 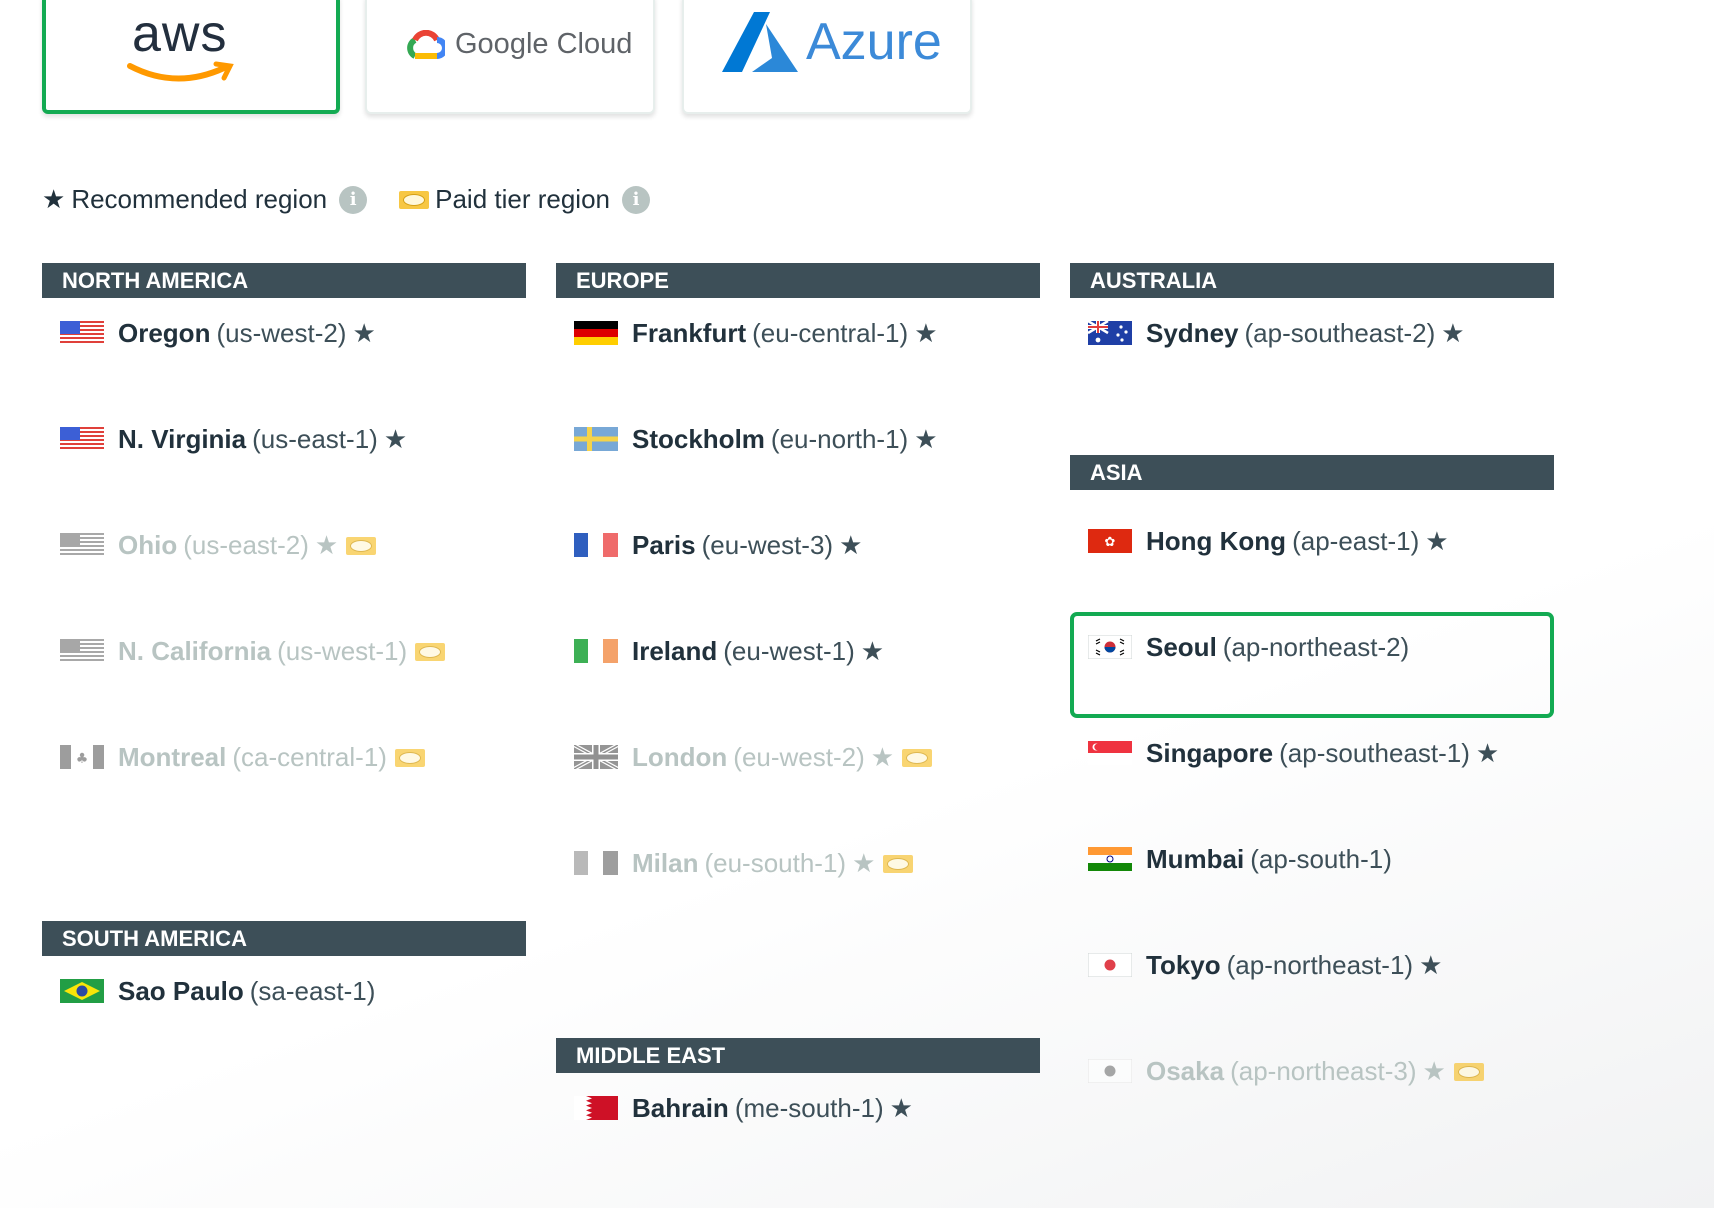 I want to click on aws-logo-text: aws, so click(x=180, y=34).